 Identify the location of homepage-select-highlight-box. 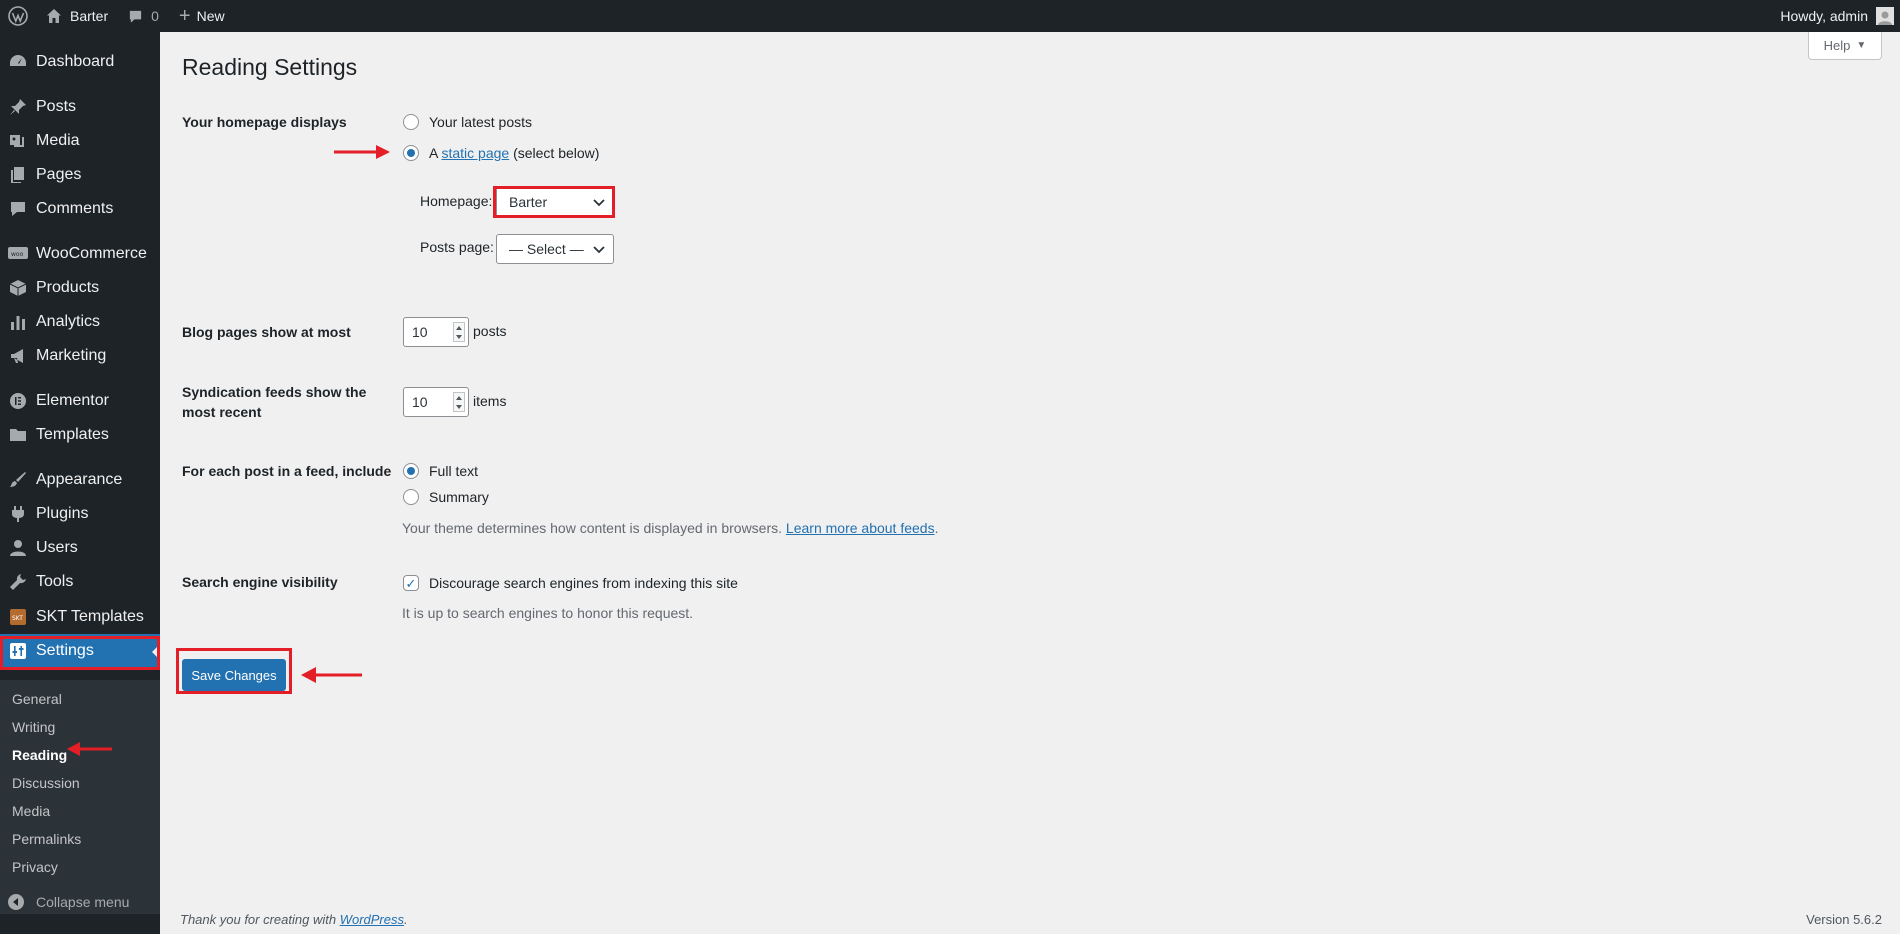
(554, 202).